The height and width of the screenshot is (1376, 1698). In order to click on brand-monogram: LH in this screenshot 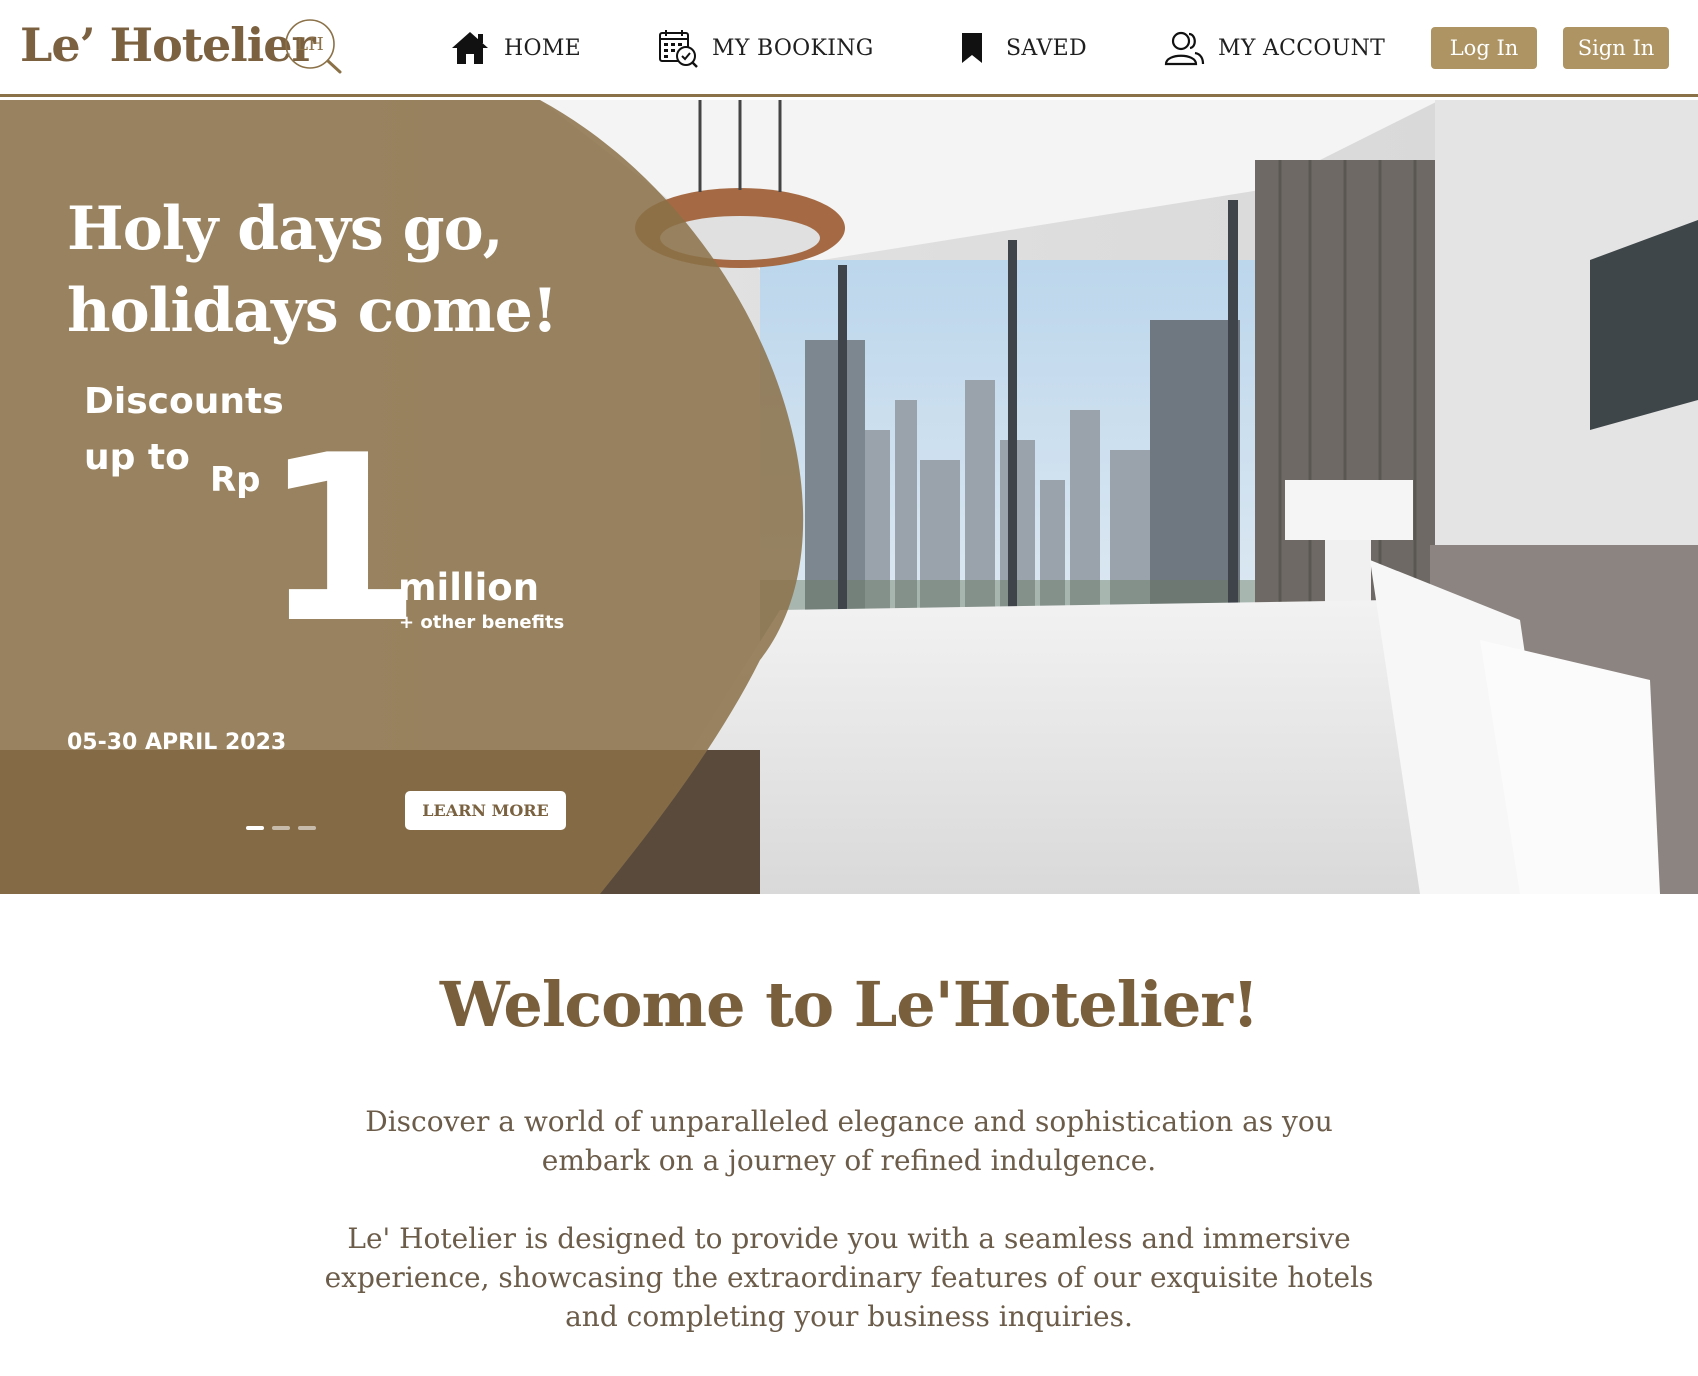, I will do `click(310, 44)`.